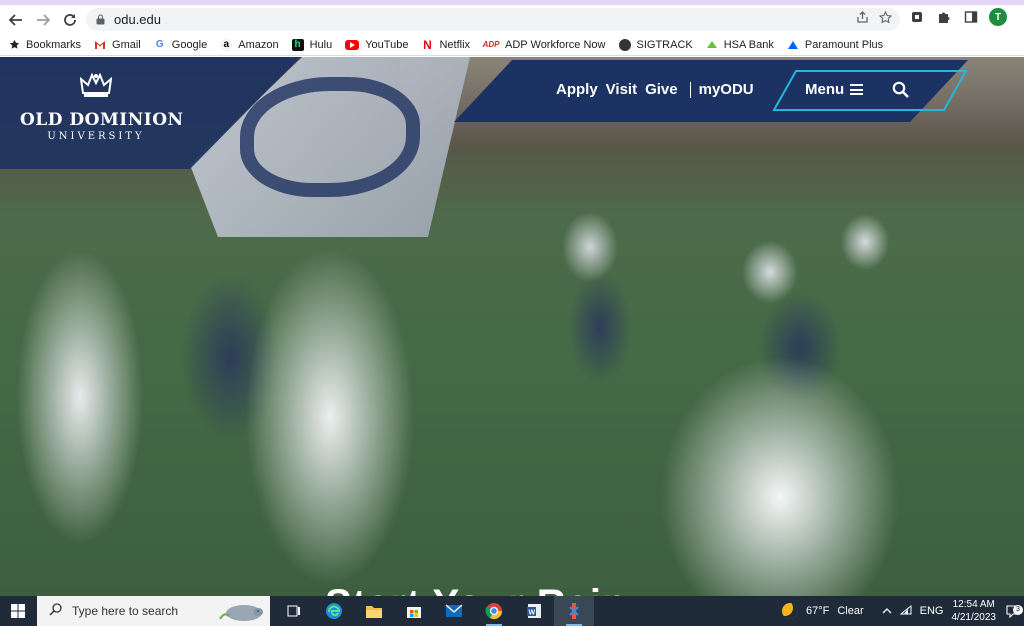 This screenshot has width=1024, height=626. Describe the element at coordinates (96, 84) in the screenshot. I see `crown-icon` at that location.